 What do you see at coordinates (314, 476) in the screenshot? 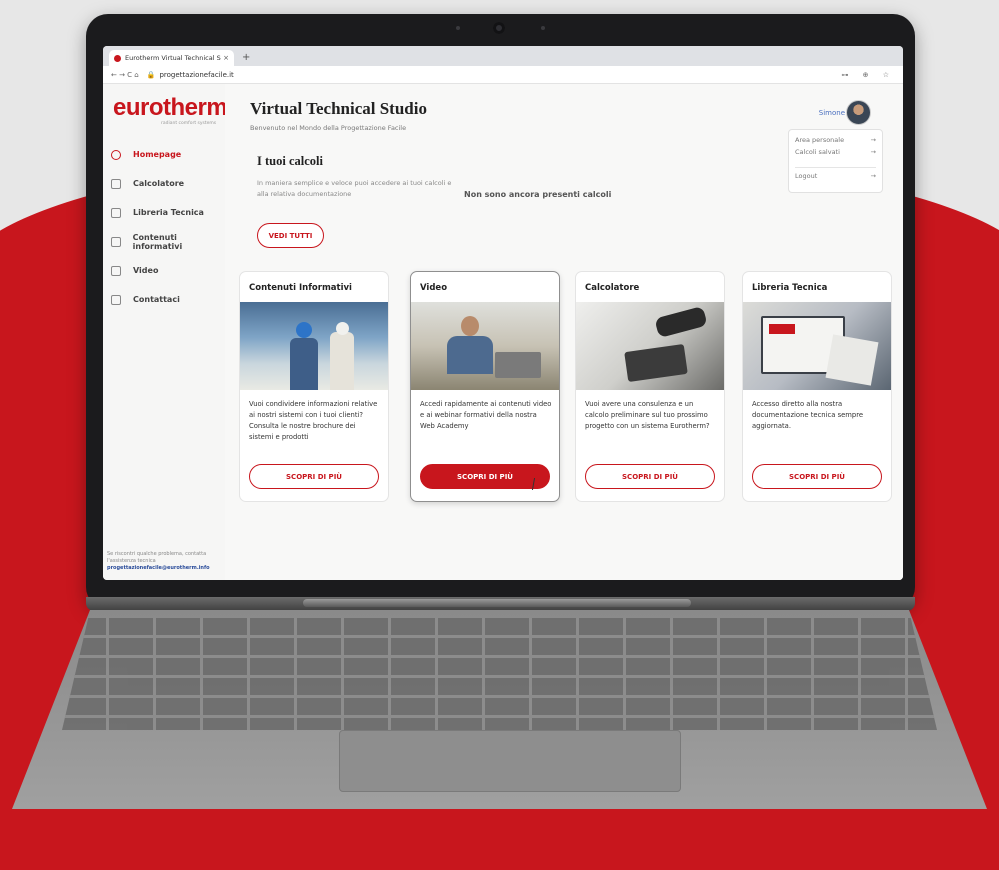
I see `scopri-button-contenuti: SCOPRI DI PIÙ` at bounding box center [314, 476].